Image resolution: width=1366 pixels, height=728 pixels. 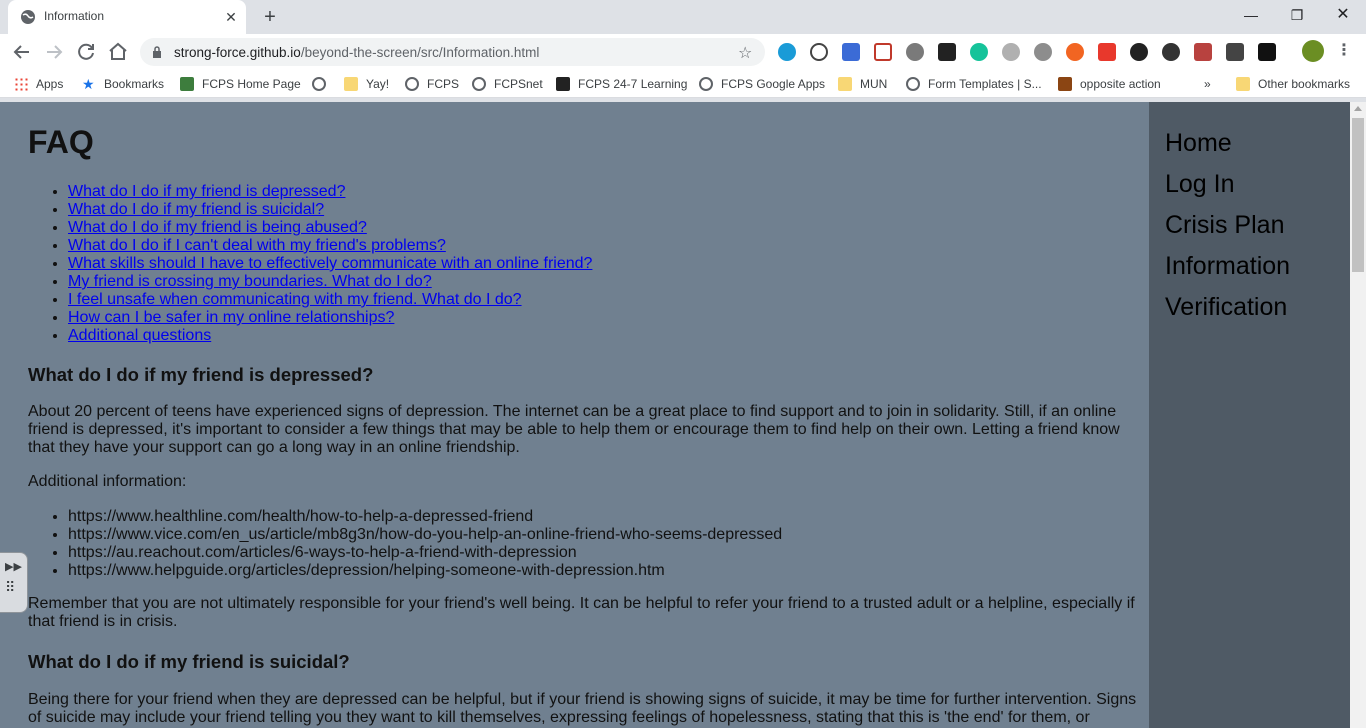 I want to click on bookmark-label: FCPSnet, so click(x=518, y=84).